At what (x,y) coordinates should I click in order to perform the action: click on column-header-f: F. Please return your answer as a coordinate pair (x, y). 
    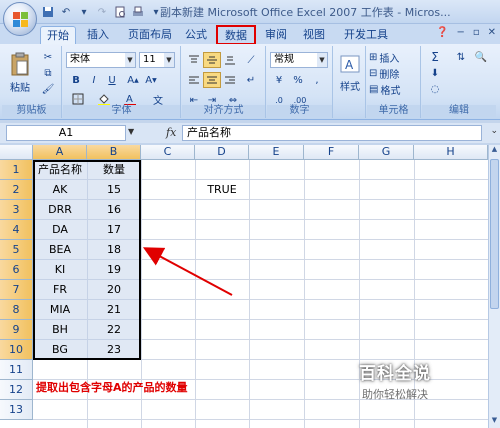
    Looking at the image, I should click on (331, 152).